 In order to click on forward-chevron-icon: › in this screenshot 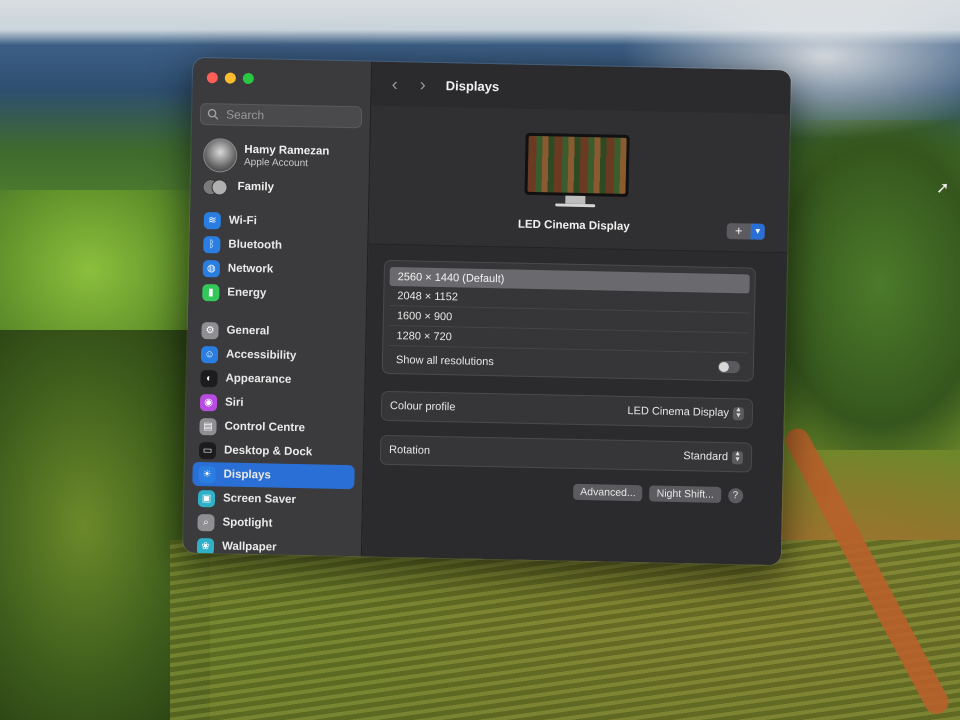, I will do `click(423, 84)`.